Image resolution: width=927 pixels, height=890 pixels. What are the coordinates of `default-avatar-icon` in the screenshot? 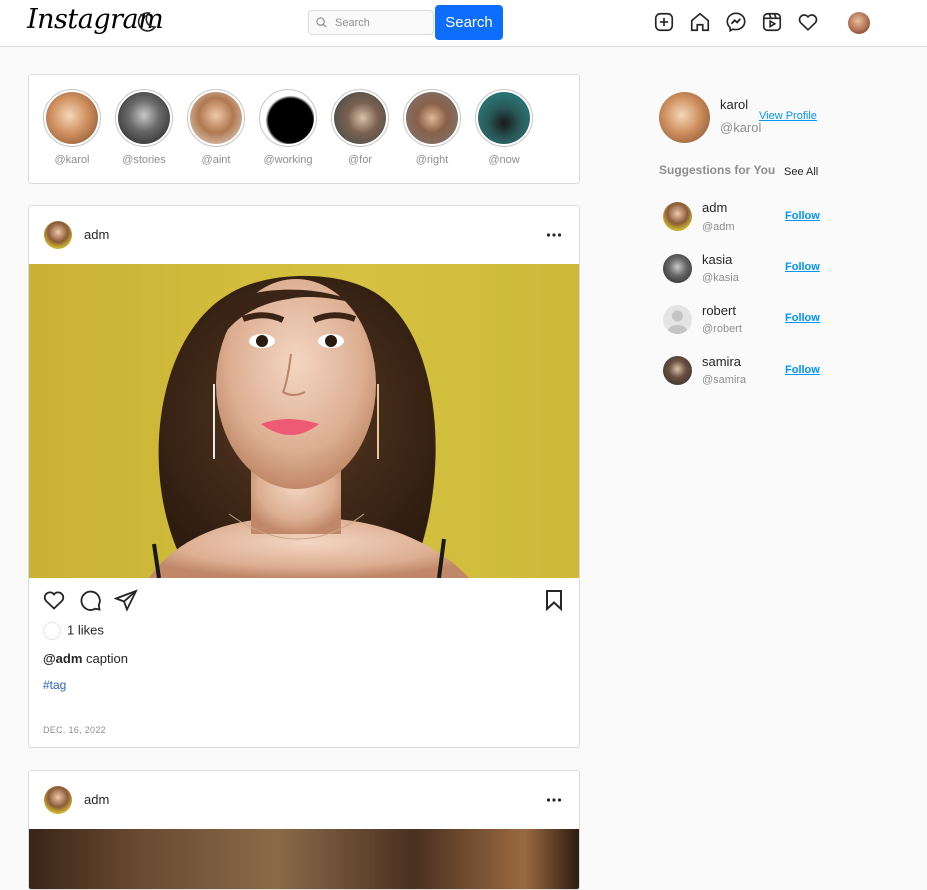 It's located at (677, 322).